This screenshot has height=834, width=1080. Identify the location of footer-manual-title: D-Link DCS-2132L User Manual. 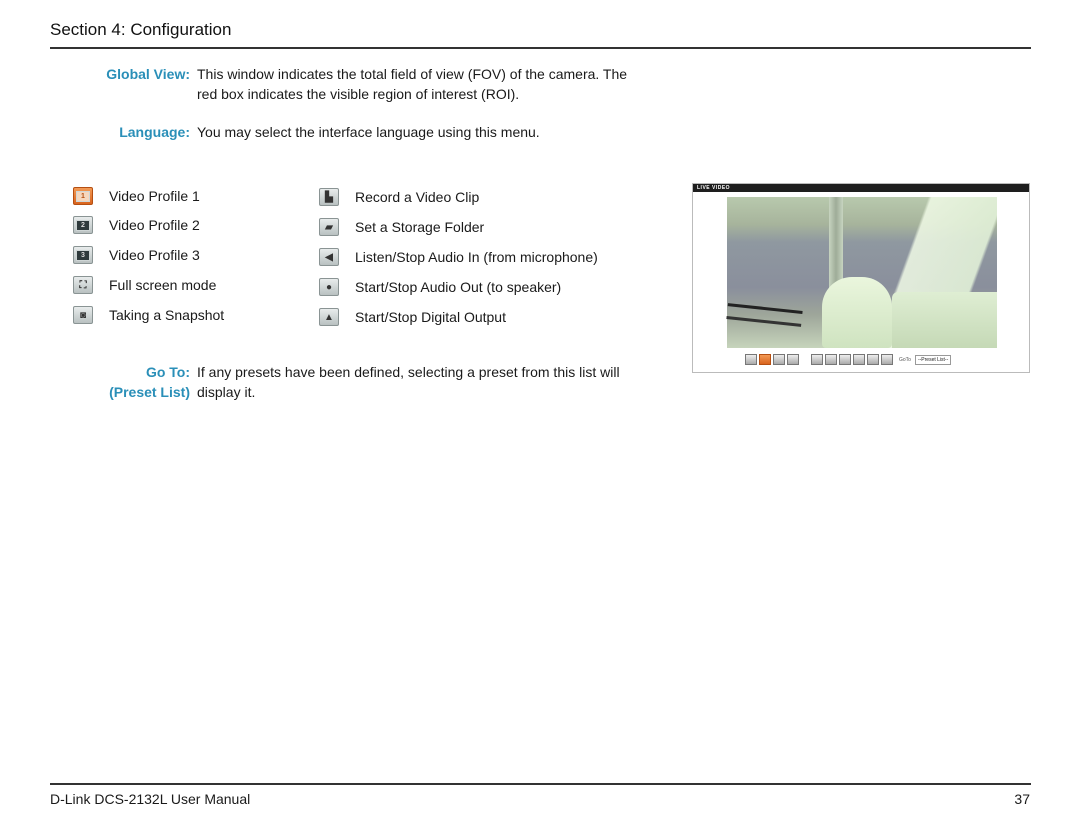
(150, 799).